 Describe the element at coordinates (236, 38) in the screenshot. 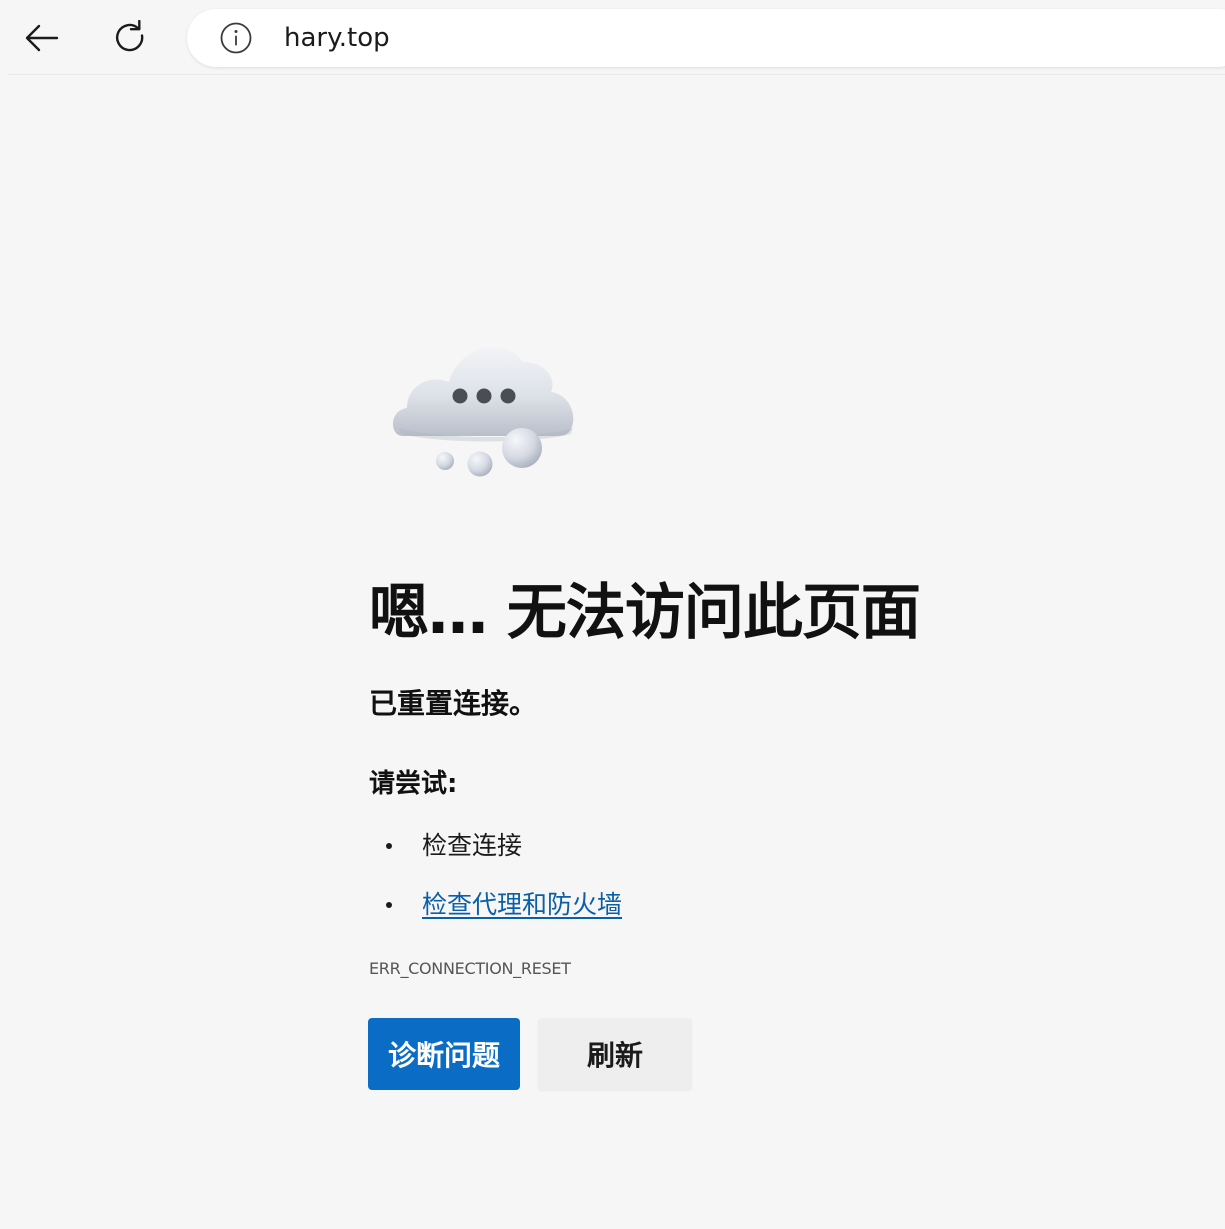

I see `info-icon` at that location.